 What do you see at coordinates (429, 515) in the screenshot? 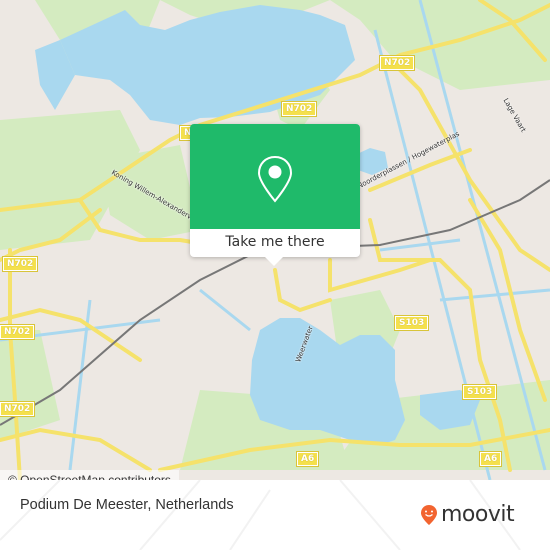
I see `moovit-pin-icon` at bounding box center [429, 515].